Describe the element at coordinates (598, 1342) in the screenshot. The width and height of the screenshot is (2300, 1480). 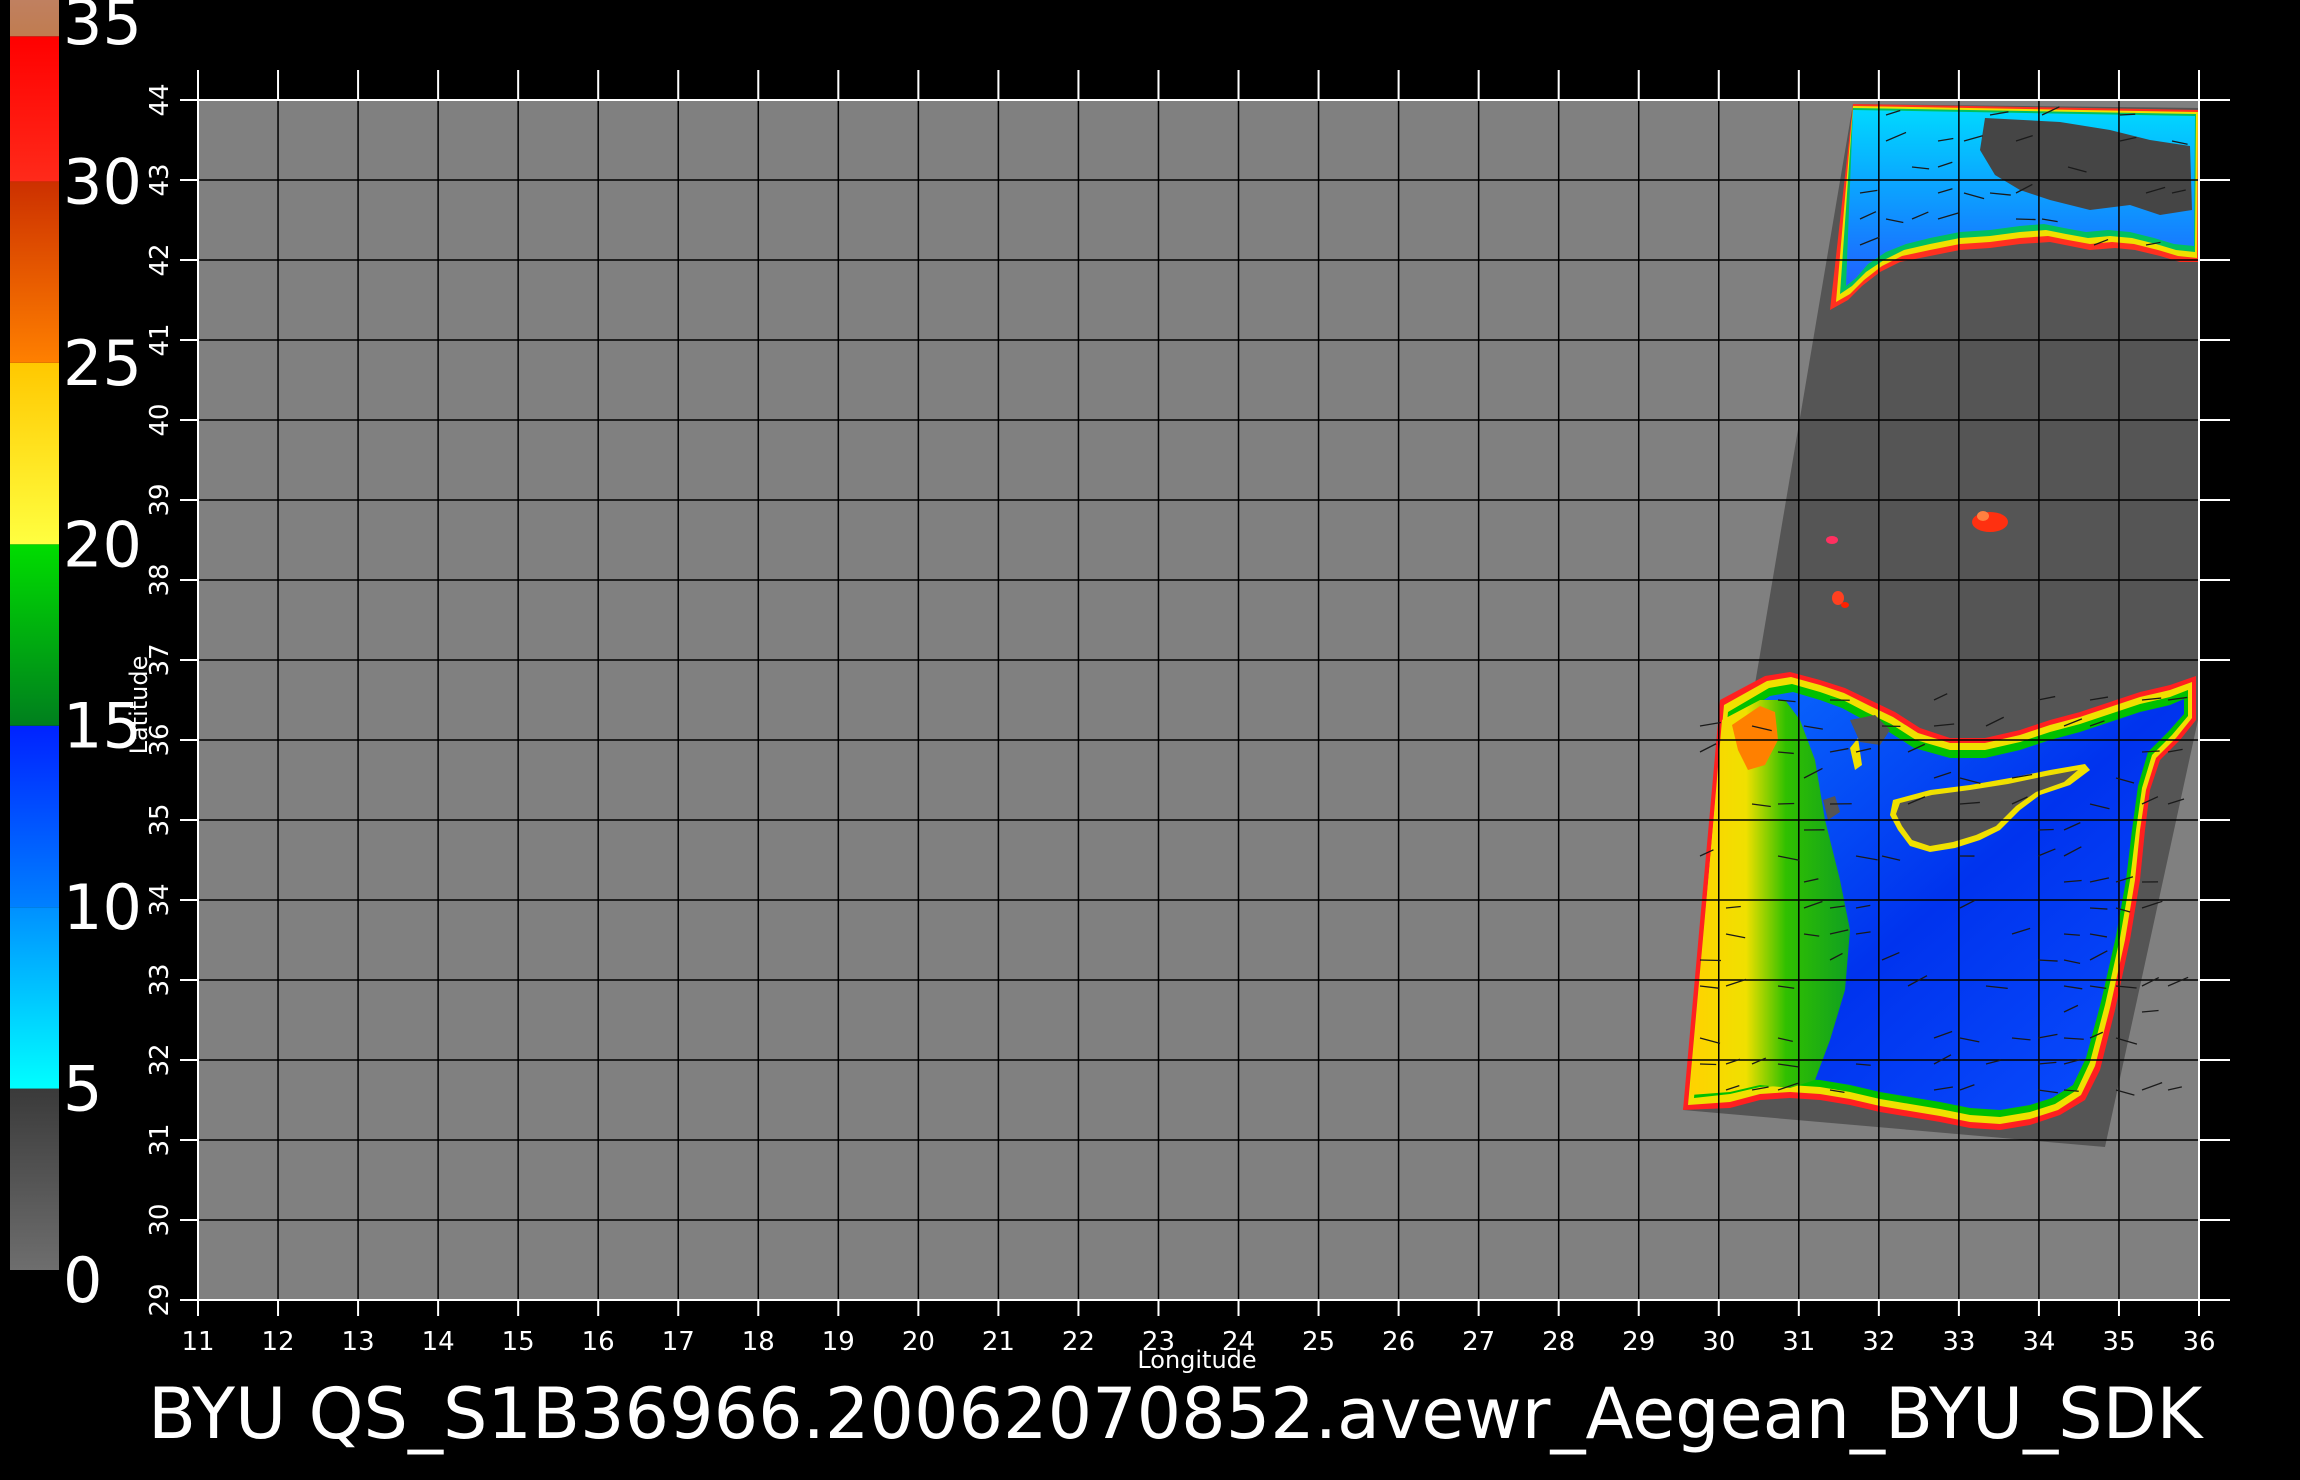
I see `lon-tick-label: 16` at that location.